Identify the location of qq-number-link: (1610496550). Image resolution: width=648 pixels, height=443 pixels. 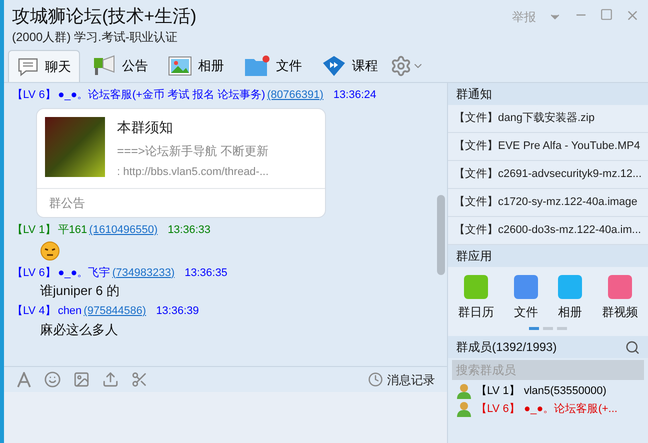
(123, 230).